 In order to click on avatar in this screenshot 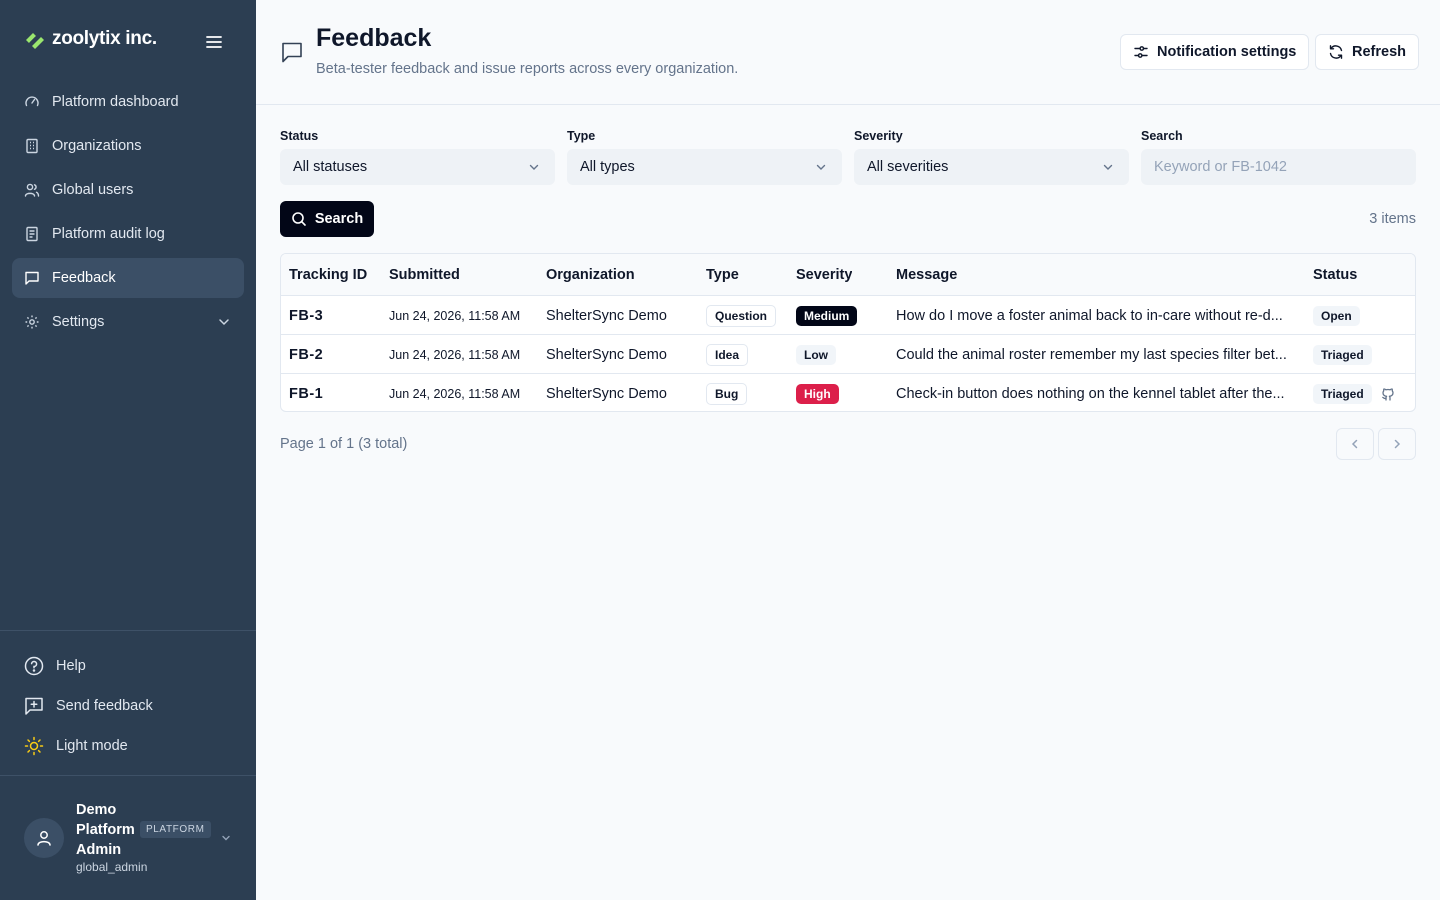, I will do `click(44, 838)`.